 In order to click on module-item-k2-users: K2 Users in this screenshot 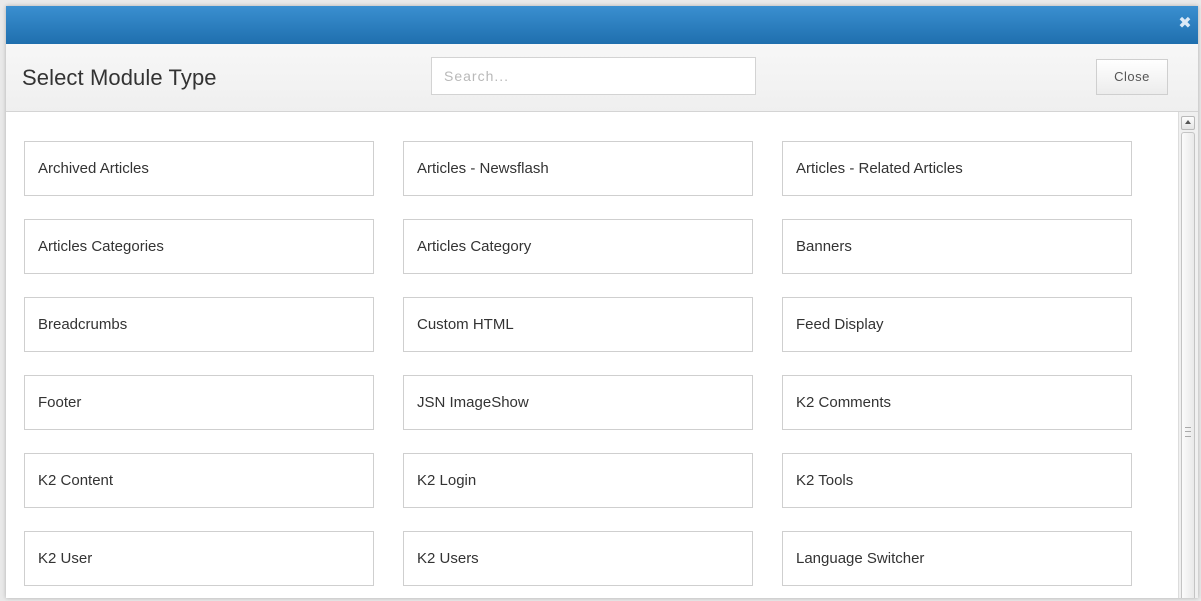, I will do `click(578, 558)`.